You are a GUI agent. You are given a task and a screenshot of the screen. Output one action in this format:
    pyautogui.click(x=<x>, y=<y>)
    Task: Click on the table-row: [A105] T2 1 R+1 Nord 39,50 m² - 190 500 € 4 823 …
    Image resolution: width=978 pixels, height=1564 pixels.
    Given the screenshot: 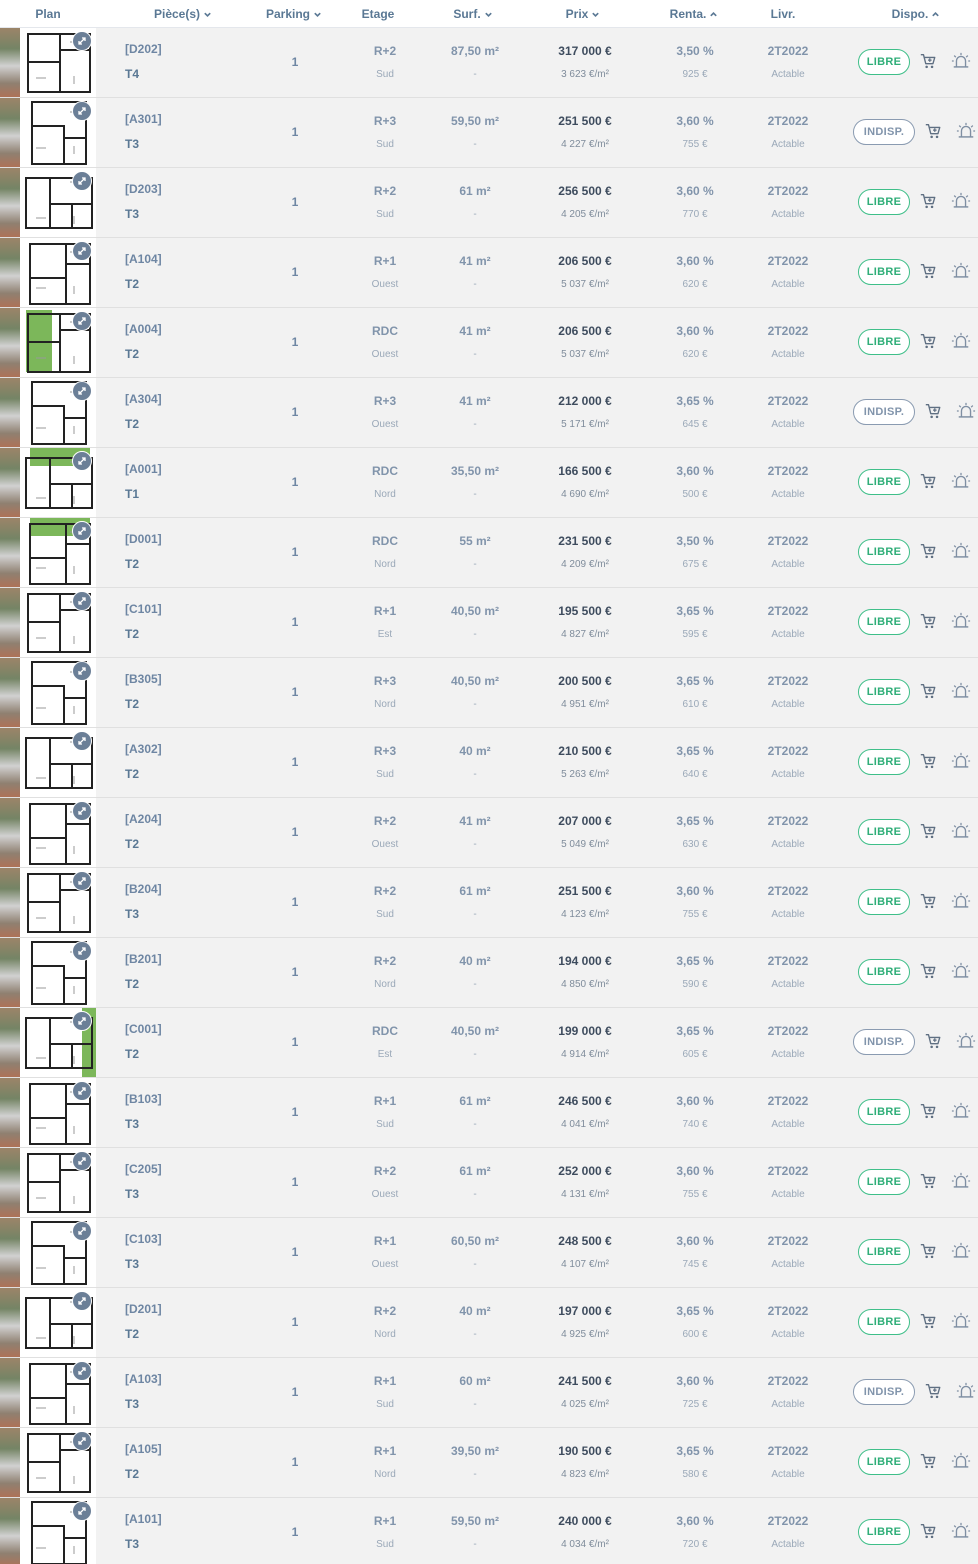 What is the action you would take?
    pyautogui.click(x=489, y=1463)
    